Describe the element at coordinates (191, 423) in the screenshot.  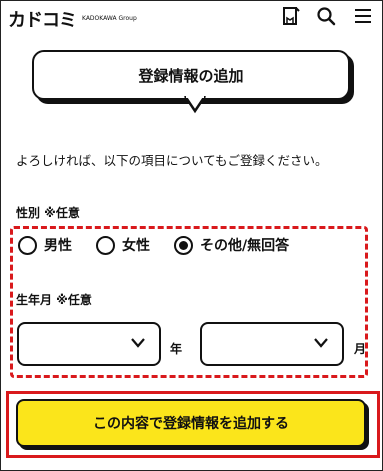
I see `submit-button: この内容で登録情報を追加する` at that location.